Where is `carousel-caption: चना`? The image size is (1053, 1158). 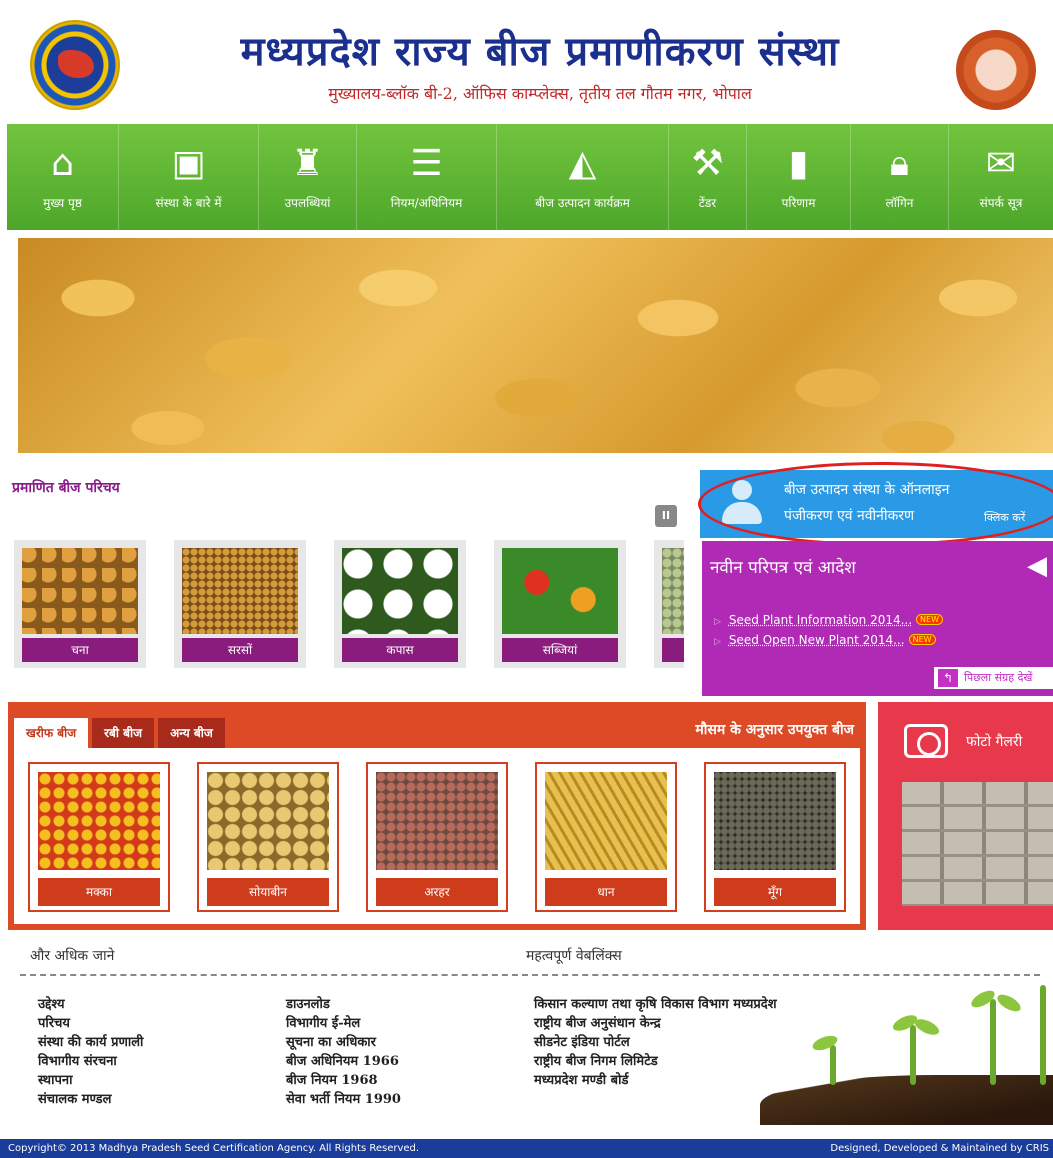 carousel-caption: चना is located at coordinates (80, 650).